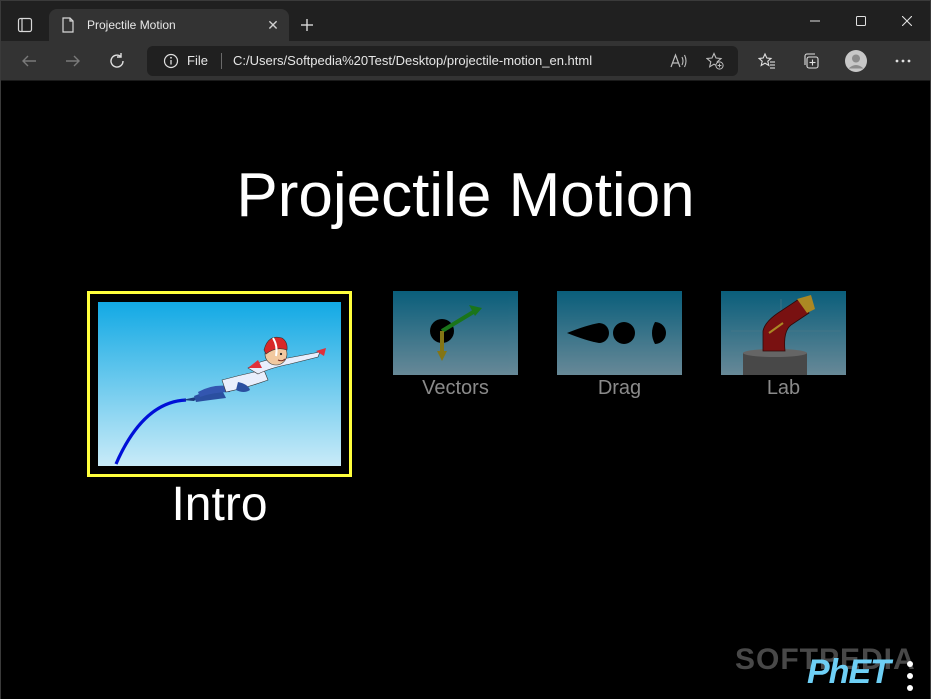 The height and width of the screenshot is (699, 931). I want to click on read-aloud-icon, so click(679, 61).